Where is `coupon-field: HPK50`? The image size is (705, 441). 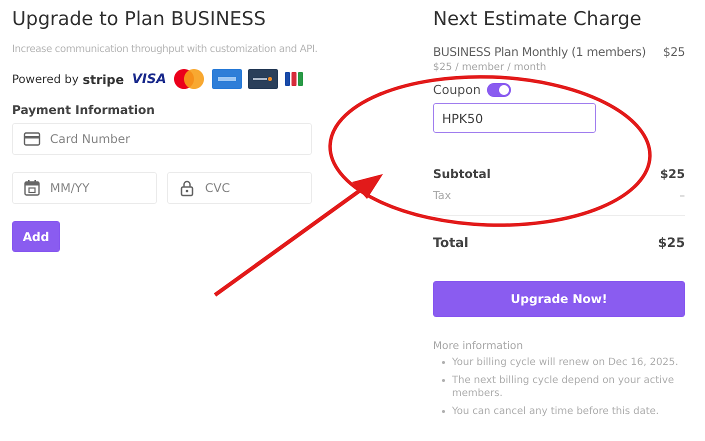 coupon-field: HPK50 is located at coordinates (514, 118).